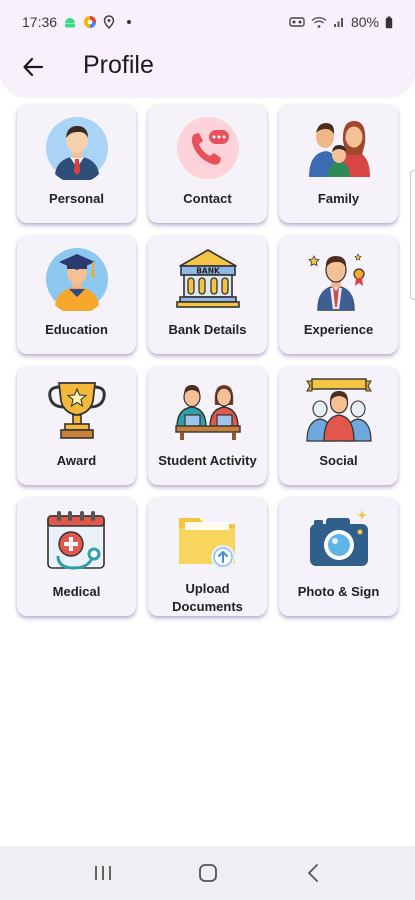  I want to click on tile-label: Social, so click(338, 460).